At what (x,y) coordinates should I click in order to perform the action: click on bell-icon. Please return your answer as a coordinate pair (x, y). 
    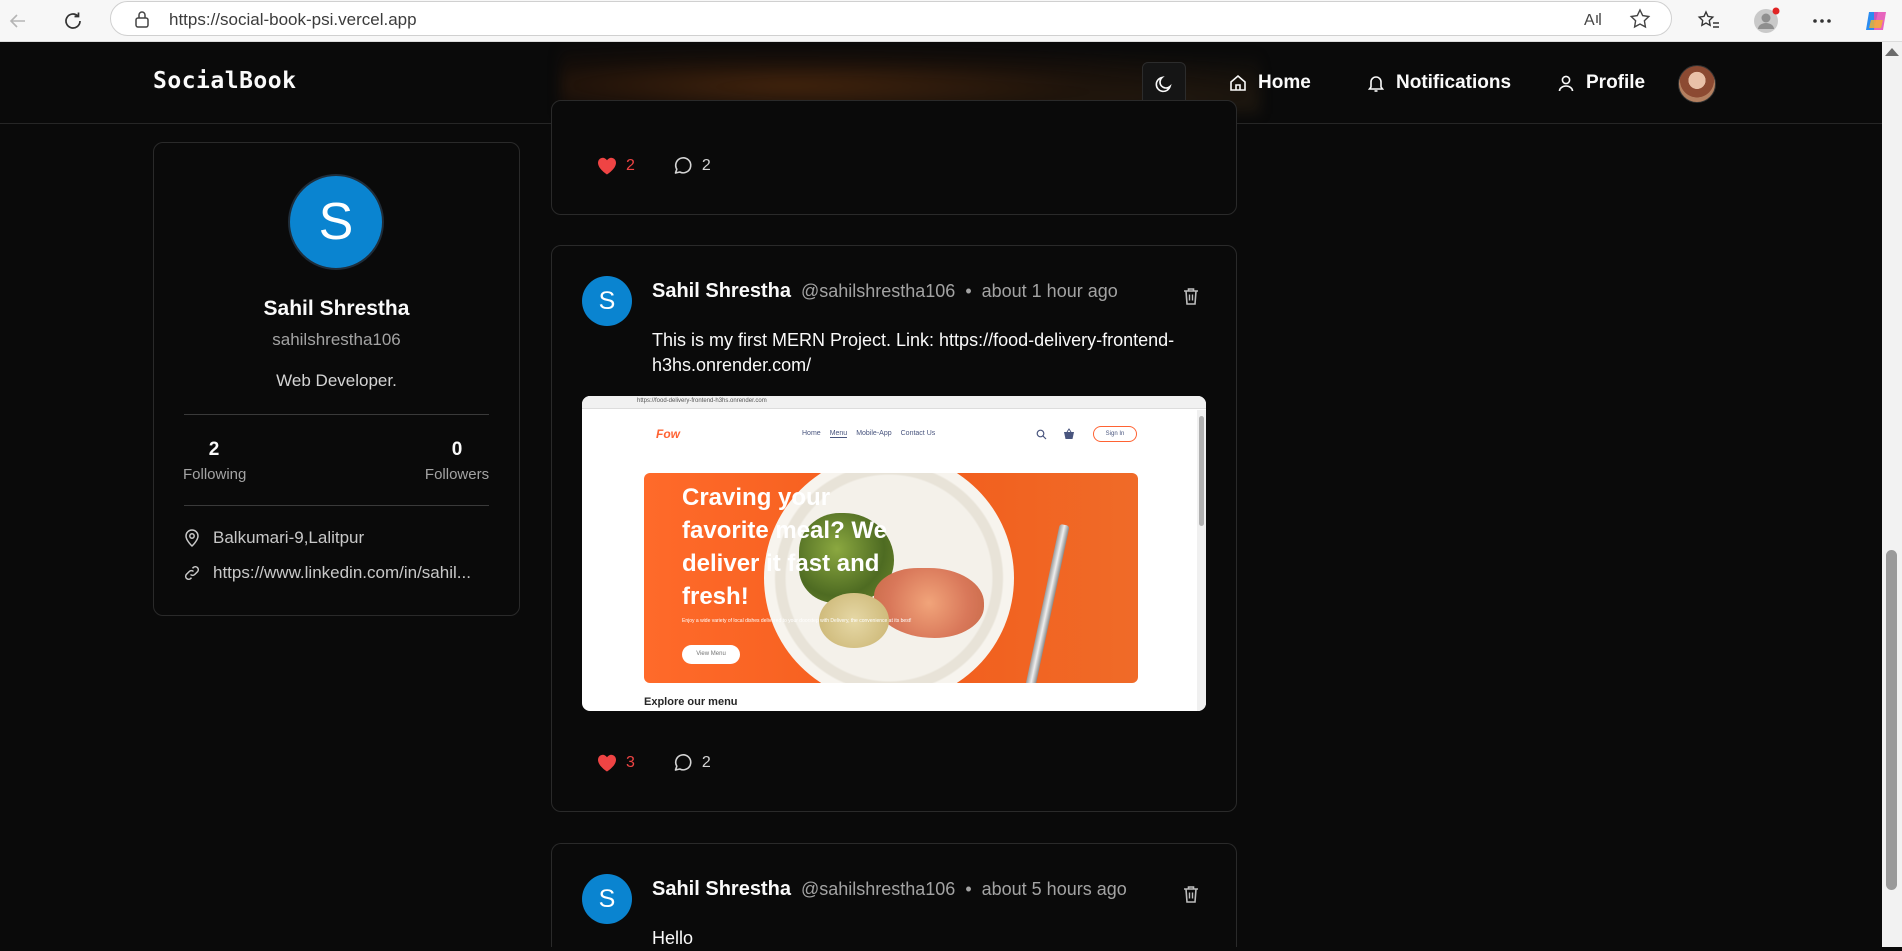
    Looking at the image, I should click on (1376, 84).